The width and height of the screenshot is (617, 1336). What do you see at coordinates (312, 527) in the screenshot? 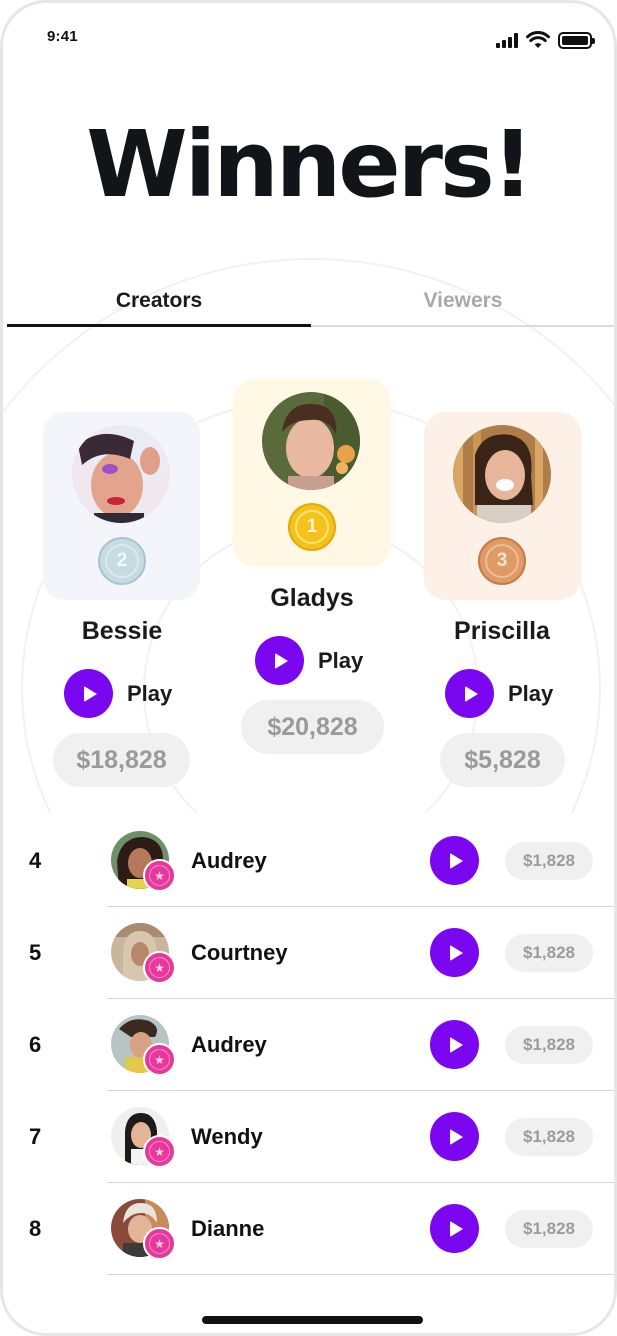
I see `gold-medal-icon: 1` at bounding box center [312, 527].